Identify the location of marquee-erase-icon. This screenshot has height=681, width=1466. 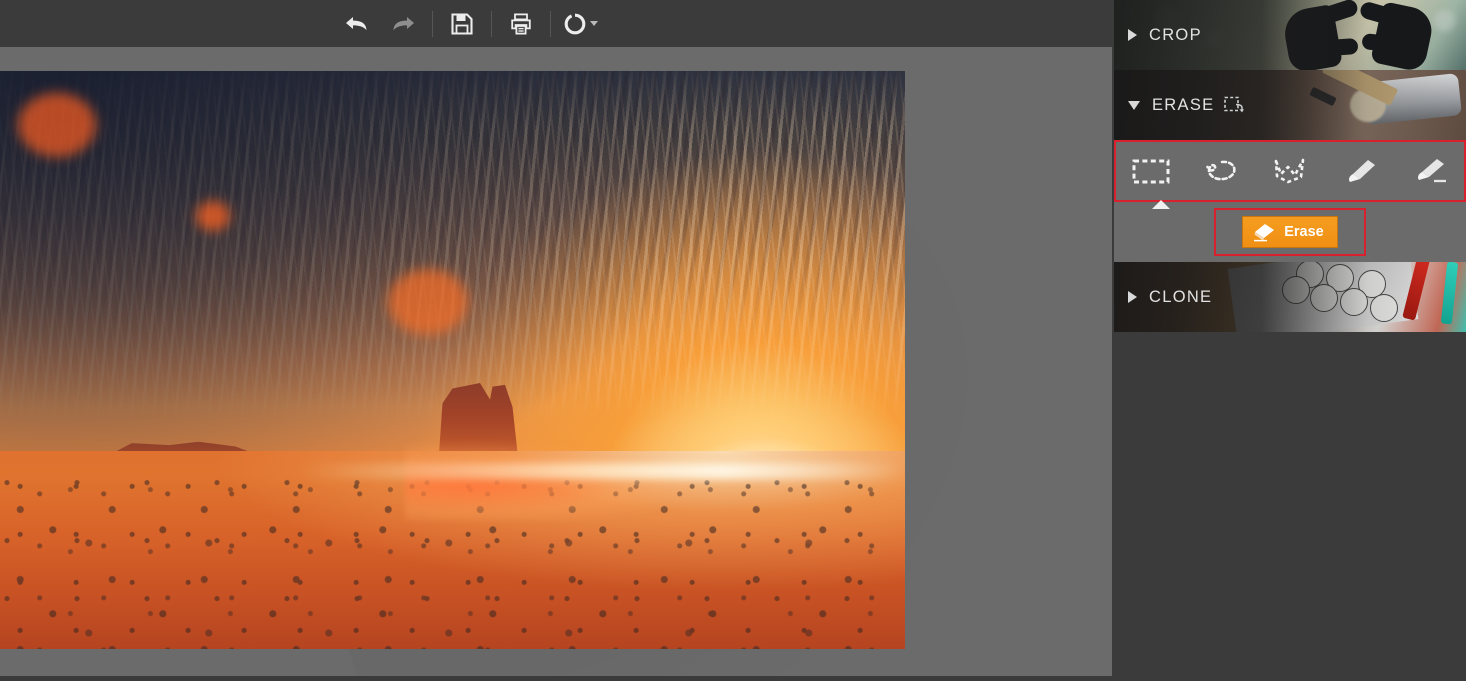
(1234, 105).